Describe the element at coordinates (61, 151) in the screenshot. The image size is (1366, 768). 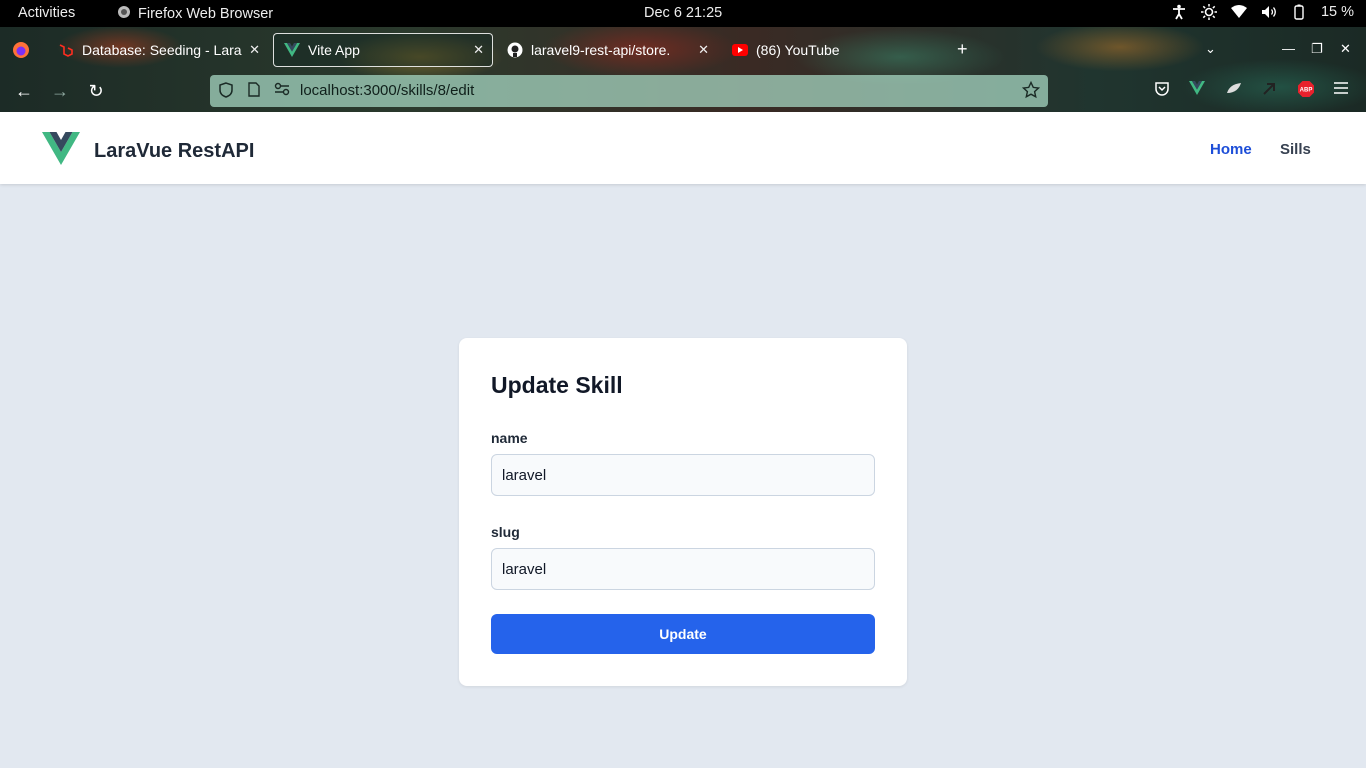
I see `vue-logo-icon` at that location.